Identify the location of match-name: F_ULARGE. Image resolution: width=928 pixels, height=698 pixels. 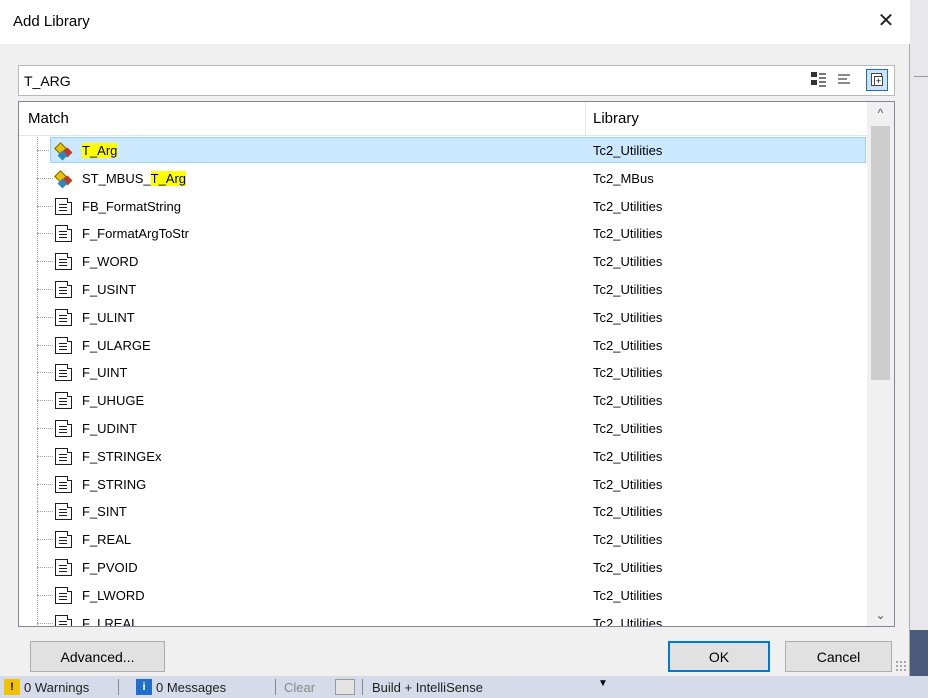
(116, 345).